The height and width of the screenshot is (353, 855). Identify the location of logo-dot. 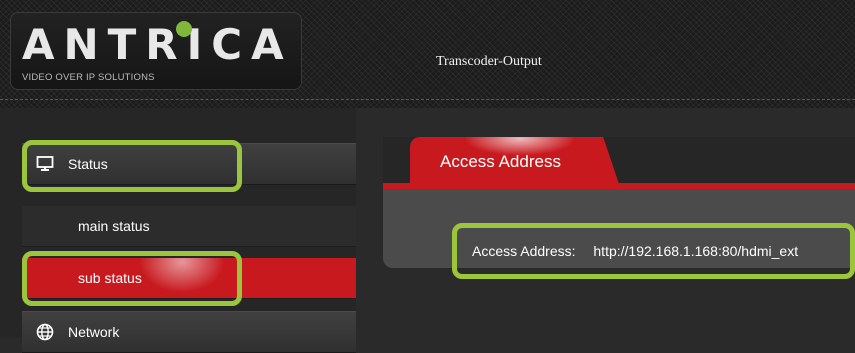
(184, 29).